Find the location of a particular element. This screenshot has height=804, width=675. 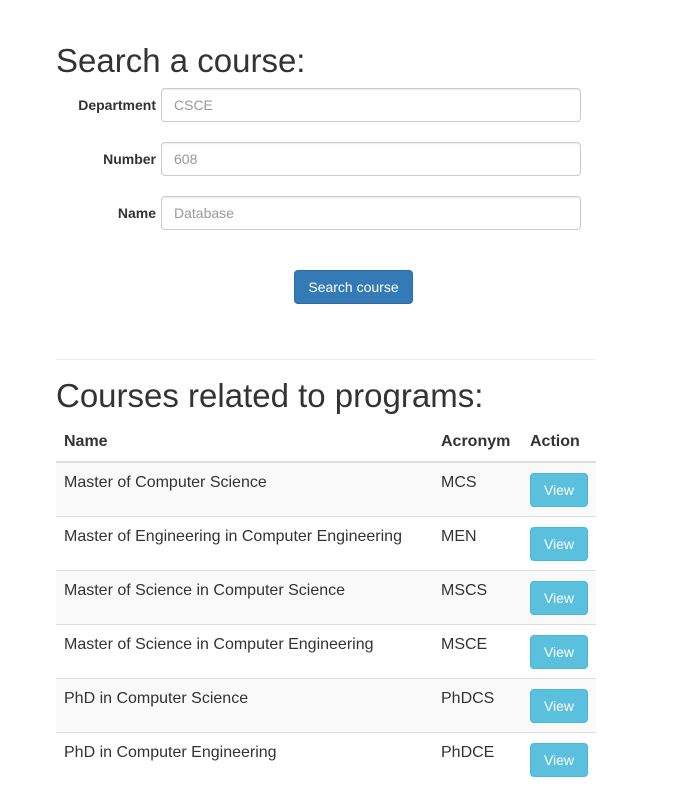

column-header-action: Action is located at coordinates (559, 442).